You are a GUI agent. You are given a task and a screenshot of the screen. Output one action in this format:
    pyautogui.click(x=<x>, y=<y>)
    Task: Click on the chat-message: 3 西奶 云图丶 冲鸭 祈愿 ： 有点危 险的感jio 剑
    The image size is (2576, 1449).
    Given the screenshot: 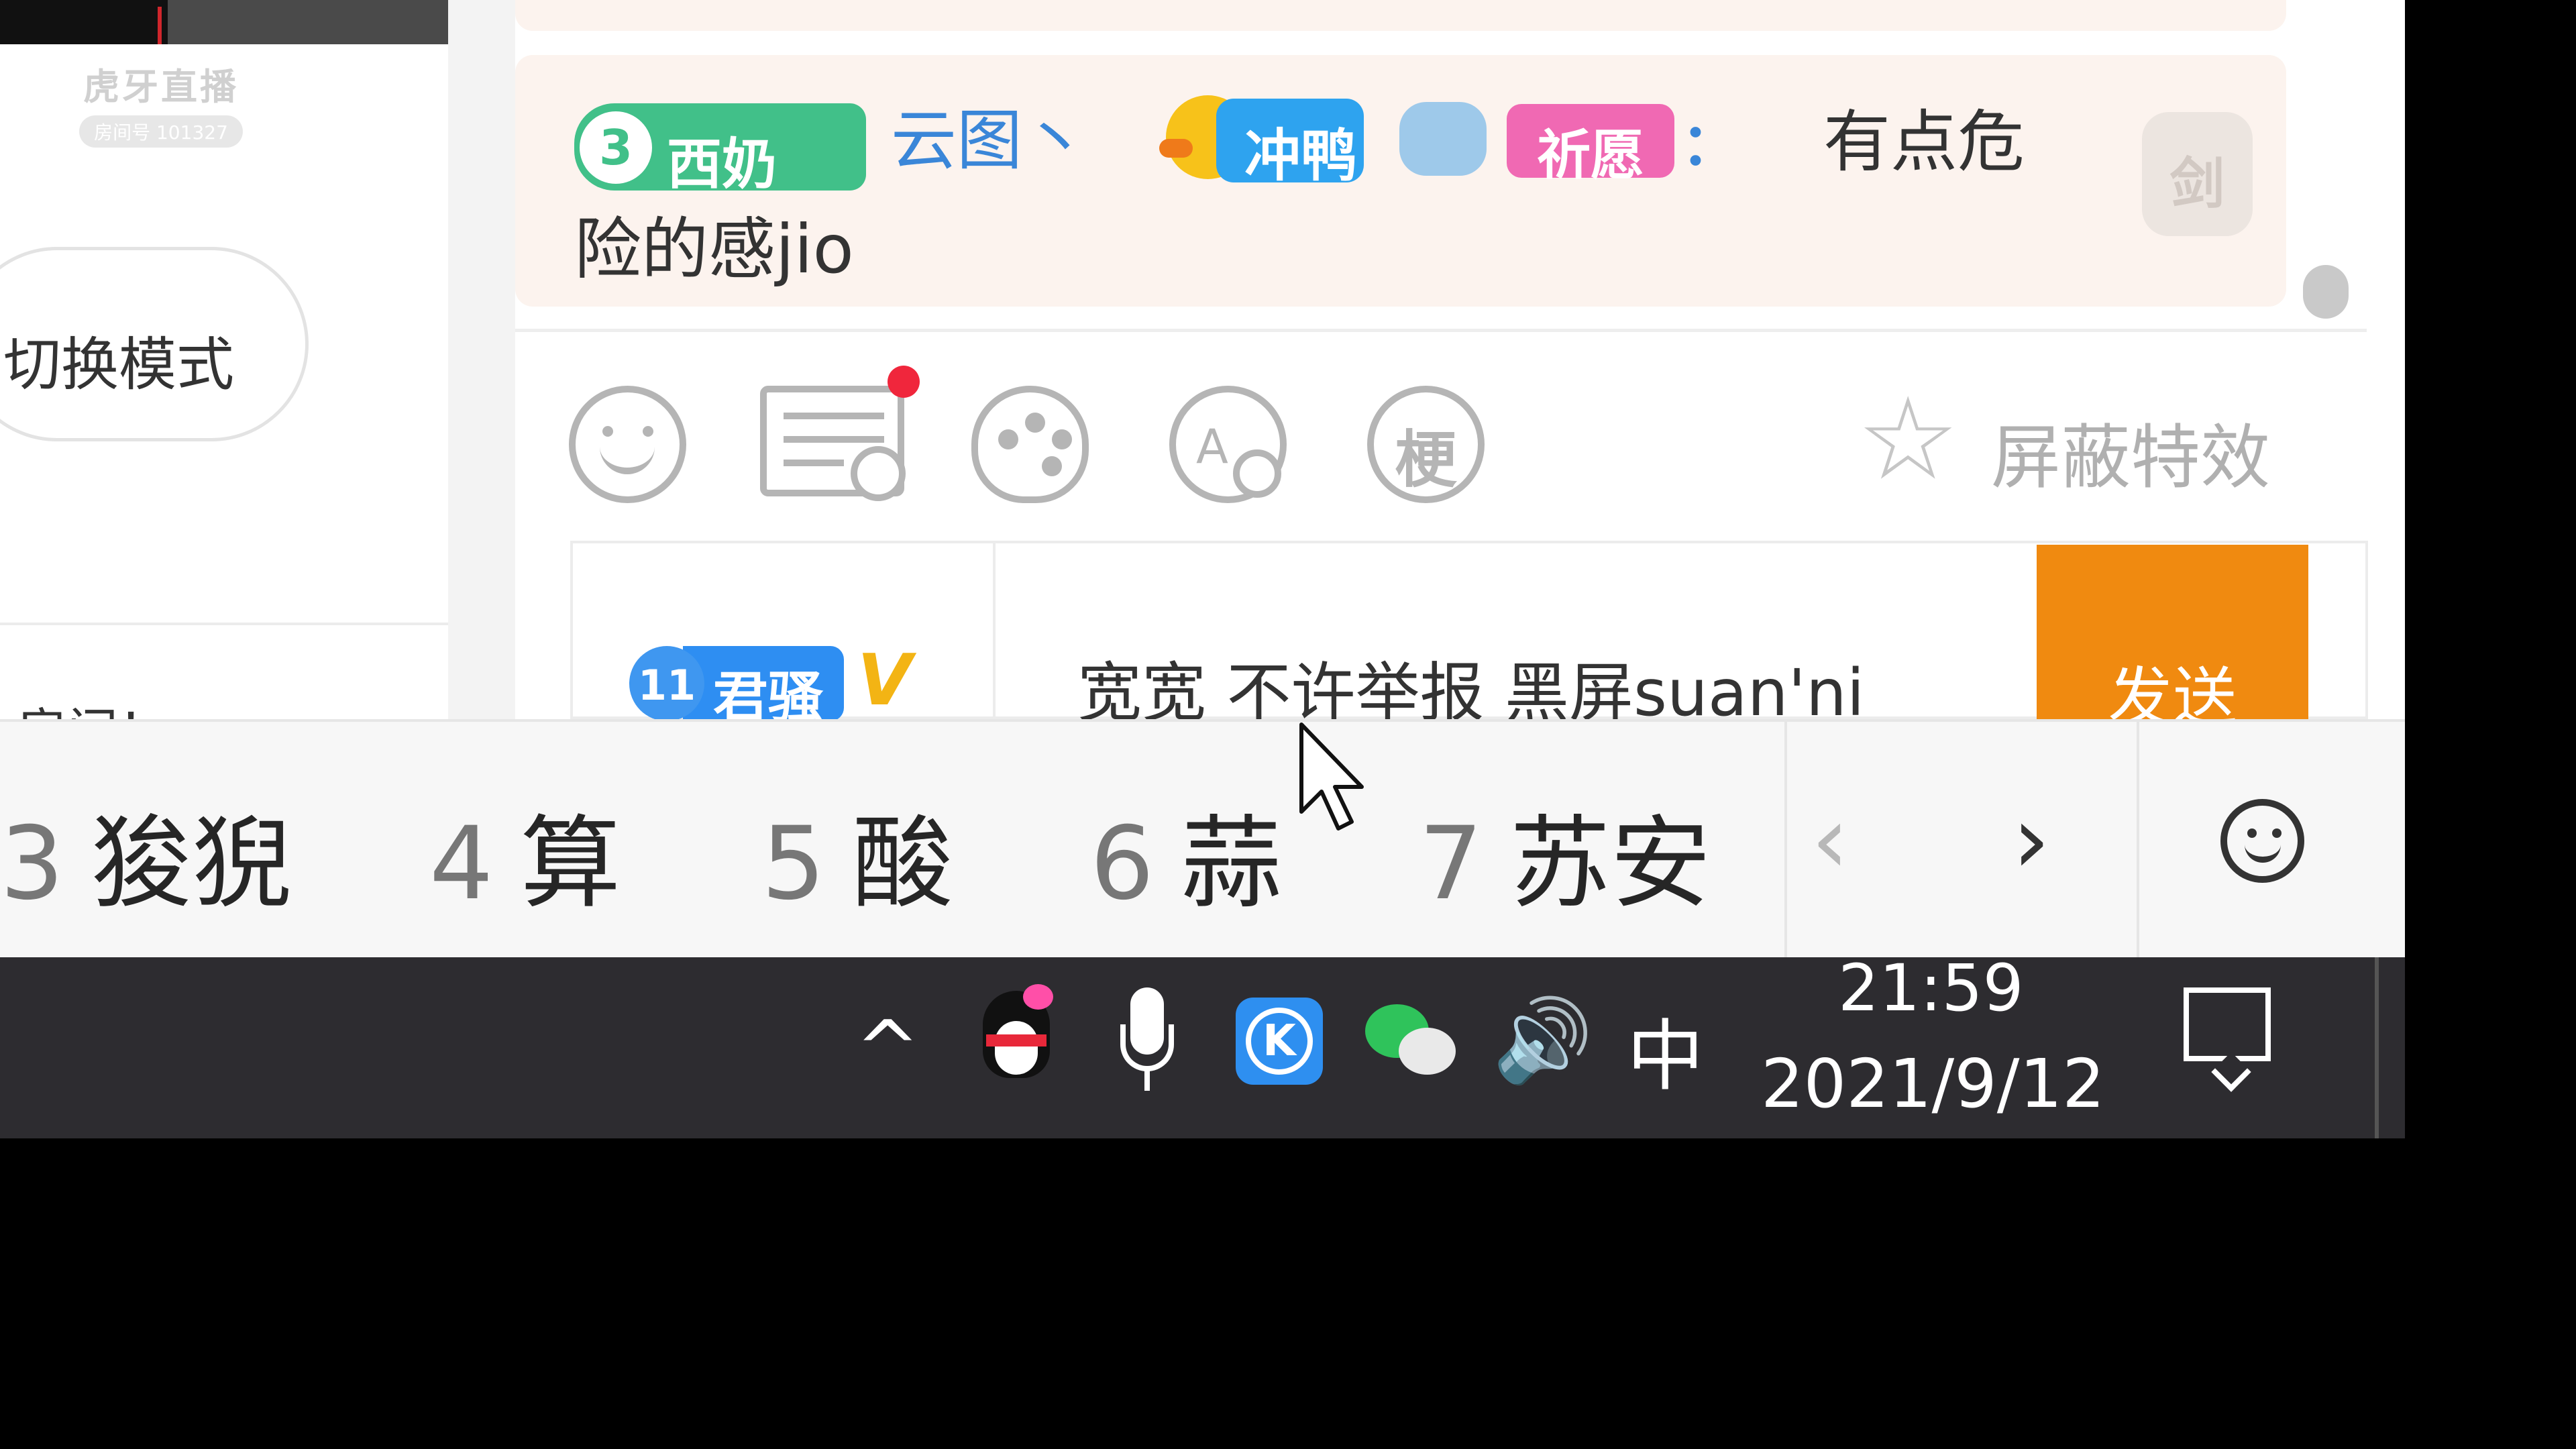 What is the action you would take?
    pyautogui.click(x=1400, y=181)
    